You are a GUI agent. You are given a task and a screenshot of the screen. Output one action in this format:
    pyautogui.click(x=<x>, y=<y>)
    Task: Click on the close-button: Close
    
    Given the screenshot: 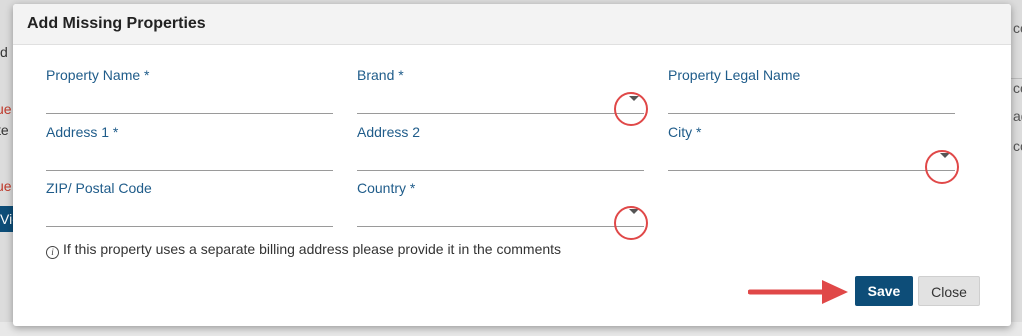 What is the action you would take?
    pyautogui.click(x=949, y=291)
    